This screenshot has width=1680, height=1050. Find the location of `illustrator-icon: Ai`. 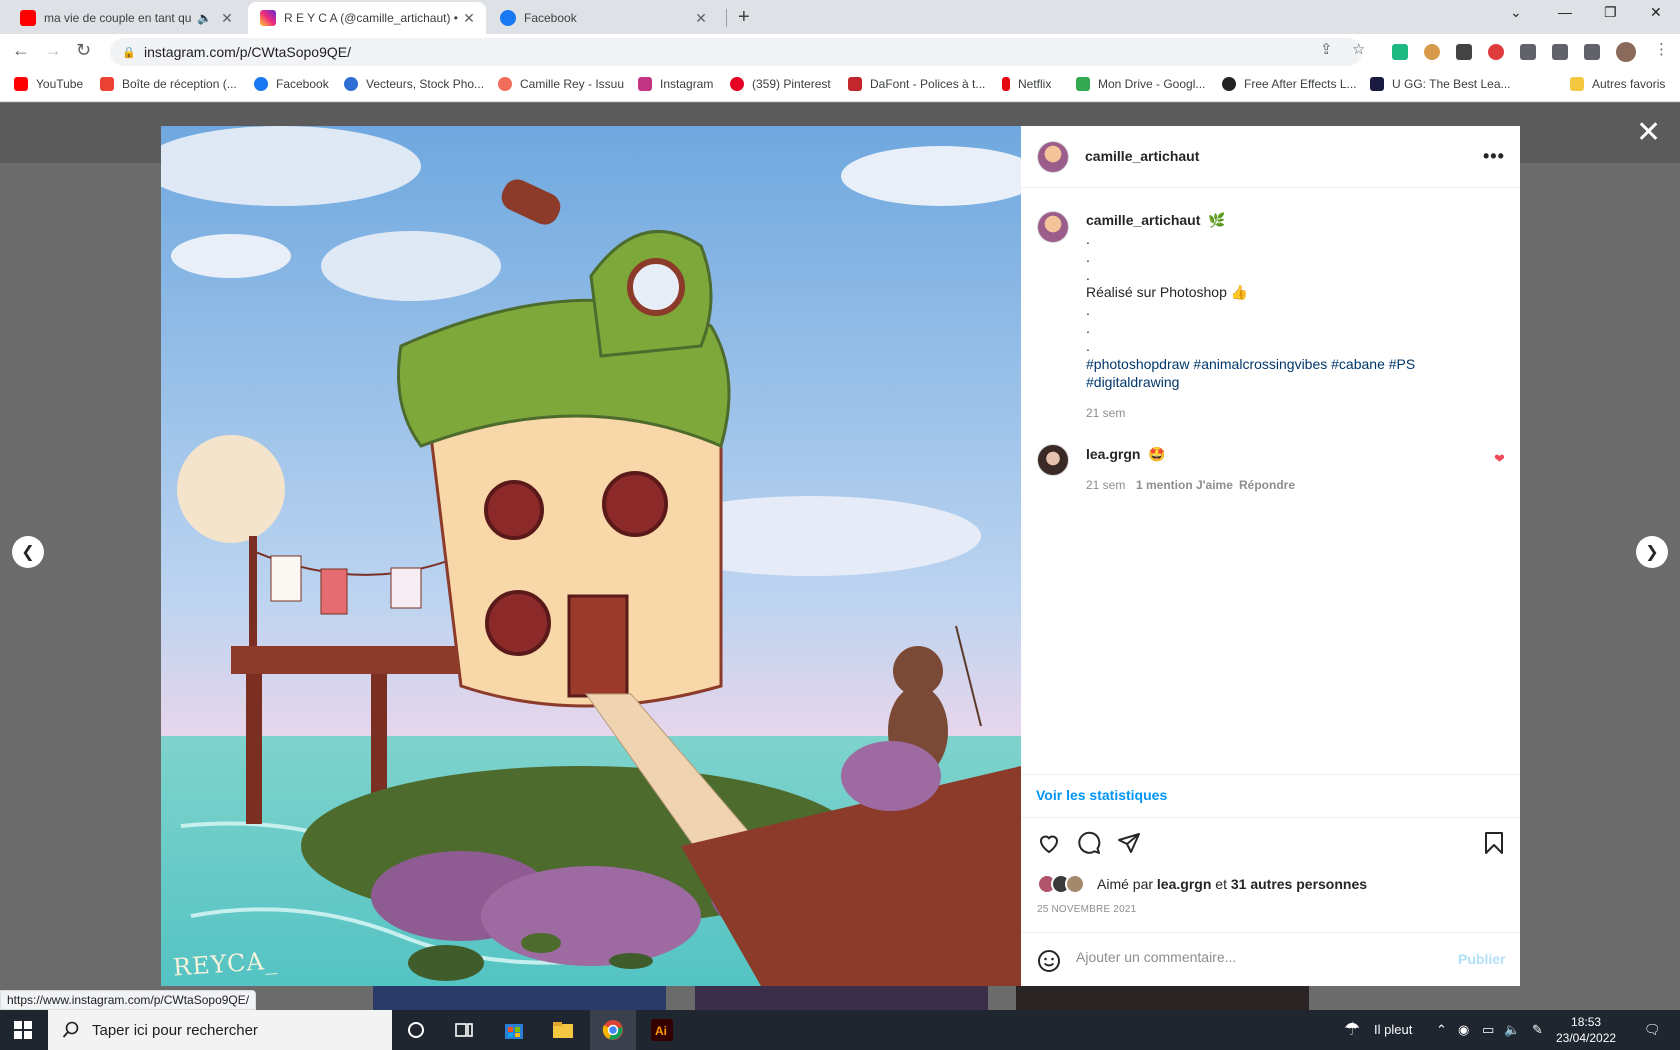

illustrator-icon: Ai is located at coordinates (662, 1030).